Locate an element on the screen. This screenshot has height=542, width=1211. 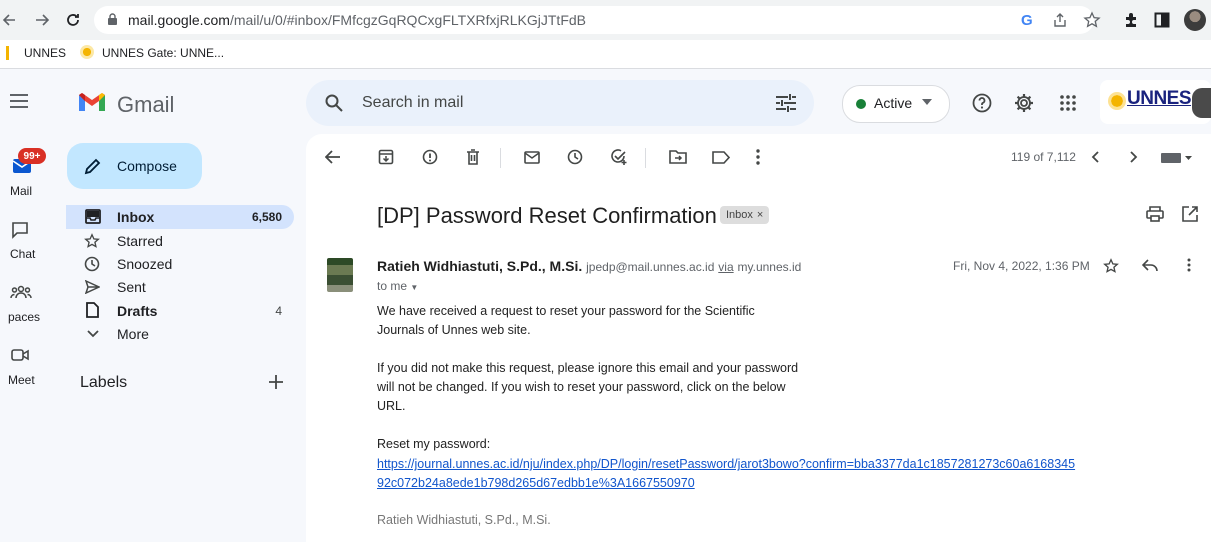
bookmark-folder-icon is located at coordinates (7, 53).